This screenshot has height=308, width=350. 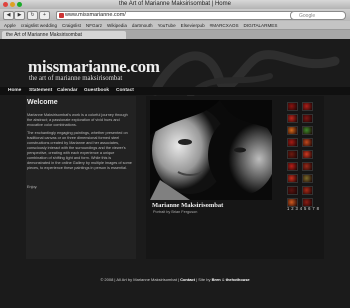 I want to click on browser-toolbar: ◀ ▶ ↻ + www.missmarianne.com/ Google, so click(x=175, y=15).